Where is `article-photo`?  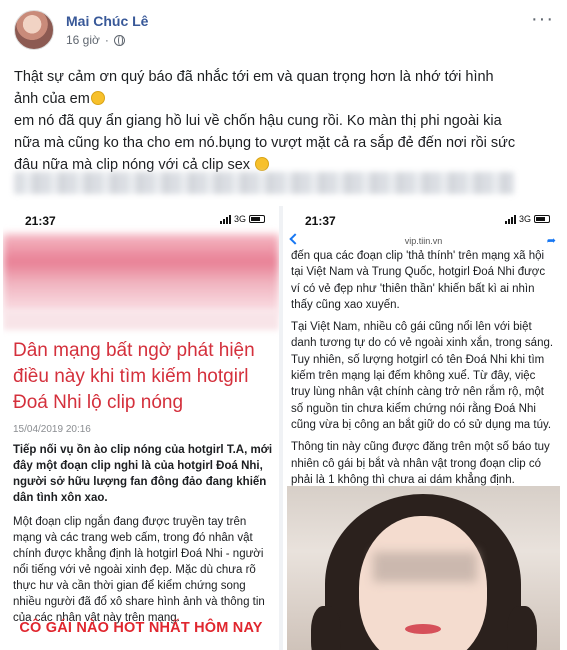 article-photo is located at coordinates (423, 568).